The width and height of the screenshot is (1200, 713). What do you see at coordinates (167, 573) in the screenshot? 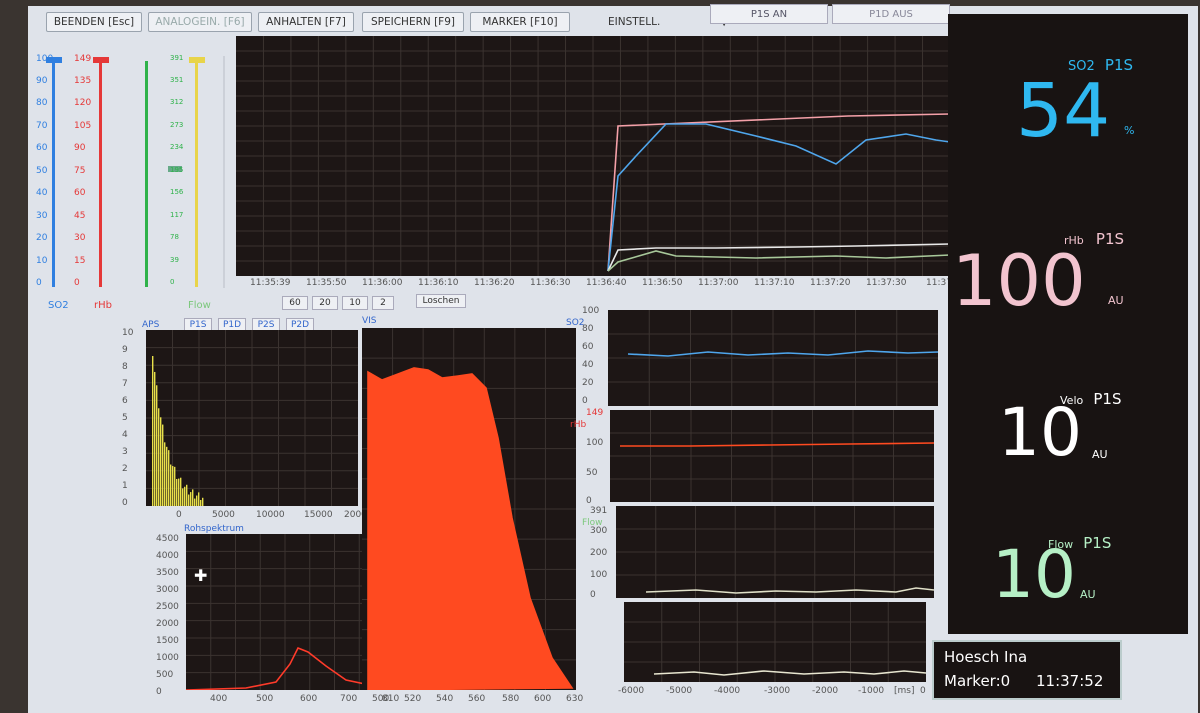
I see `roh-ytick: 3500` at bounding box center [167, 573].